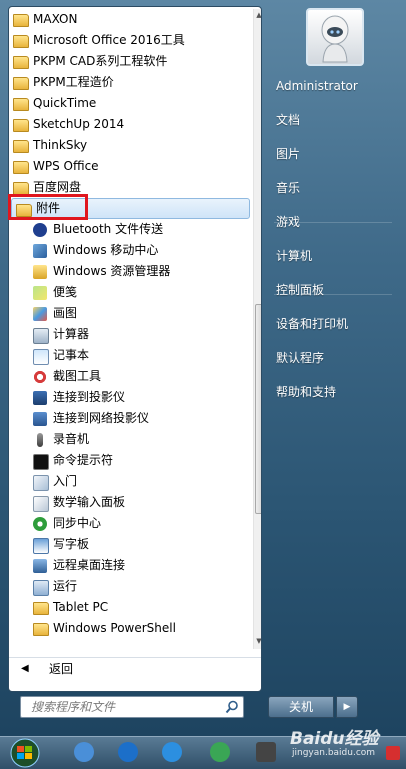 The height and width of the screenshot is (769, 406). Describe the element at coordinates (131, 460) in the screenshot. I see `program-item-command-prompt: 命令提示符` at that location.